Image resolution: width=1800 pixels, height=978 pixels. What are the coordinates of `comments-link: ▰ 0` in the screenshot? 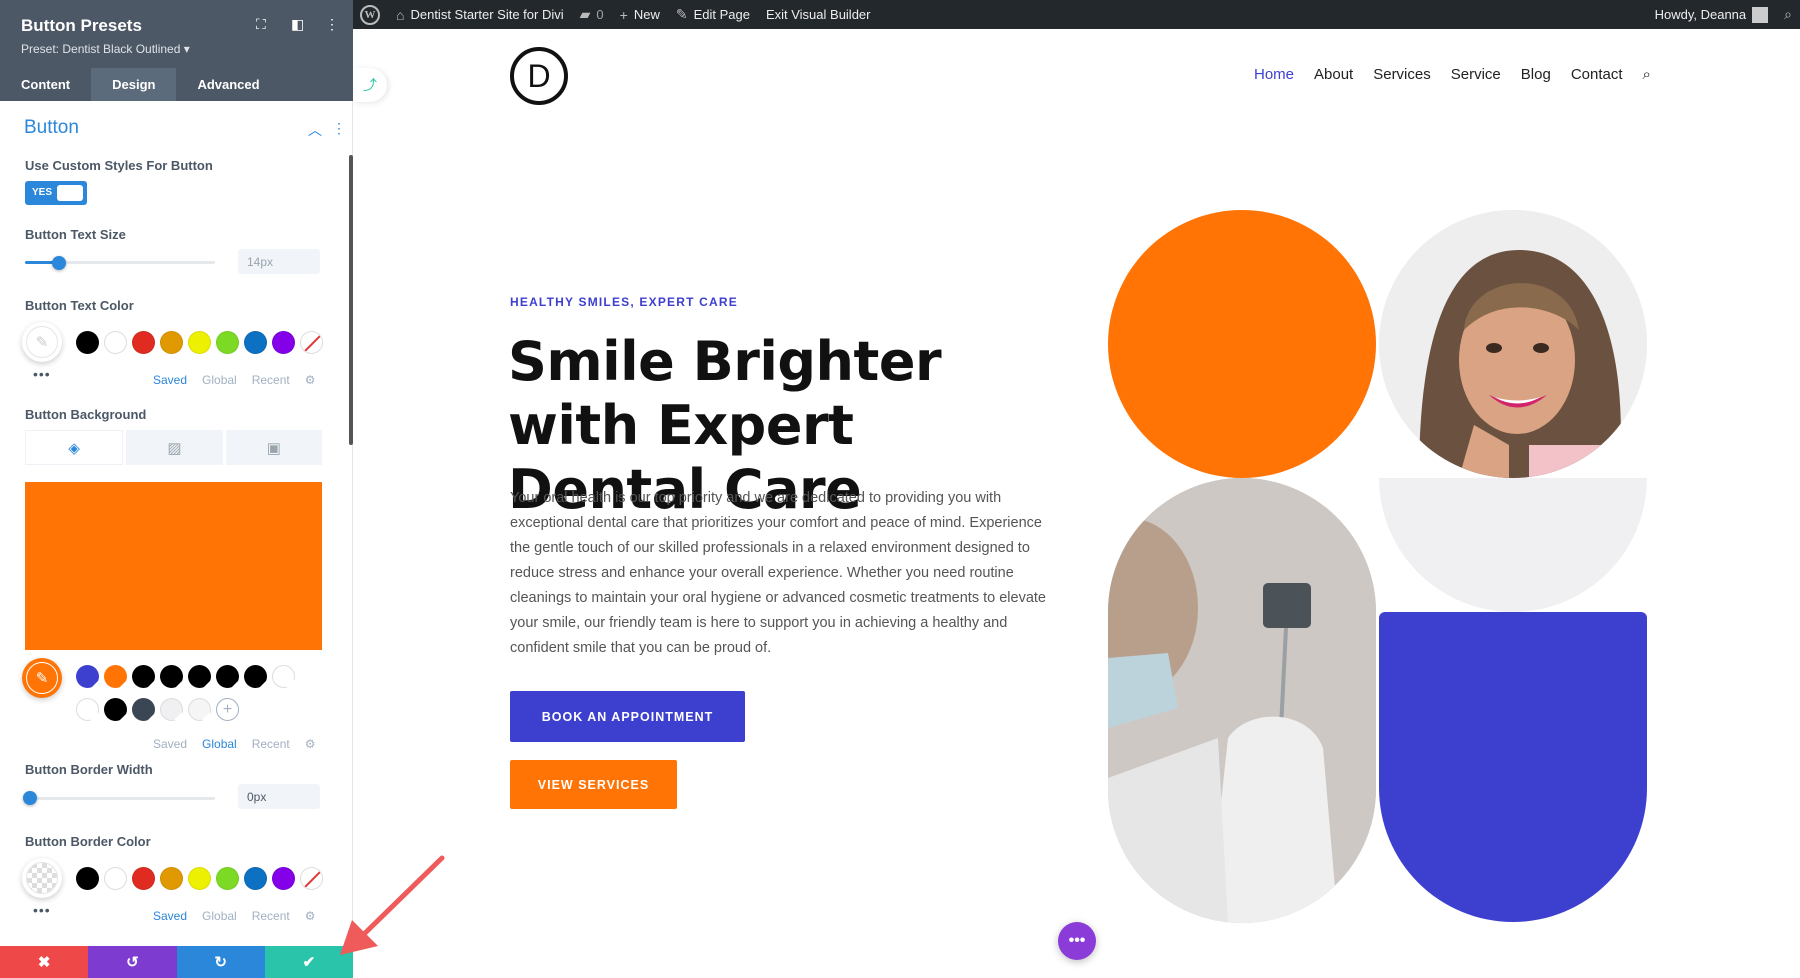 It's located at (592, 14).